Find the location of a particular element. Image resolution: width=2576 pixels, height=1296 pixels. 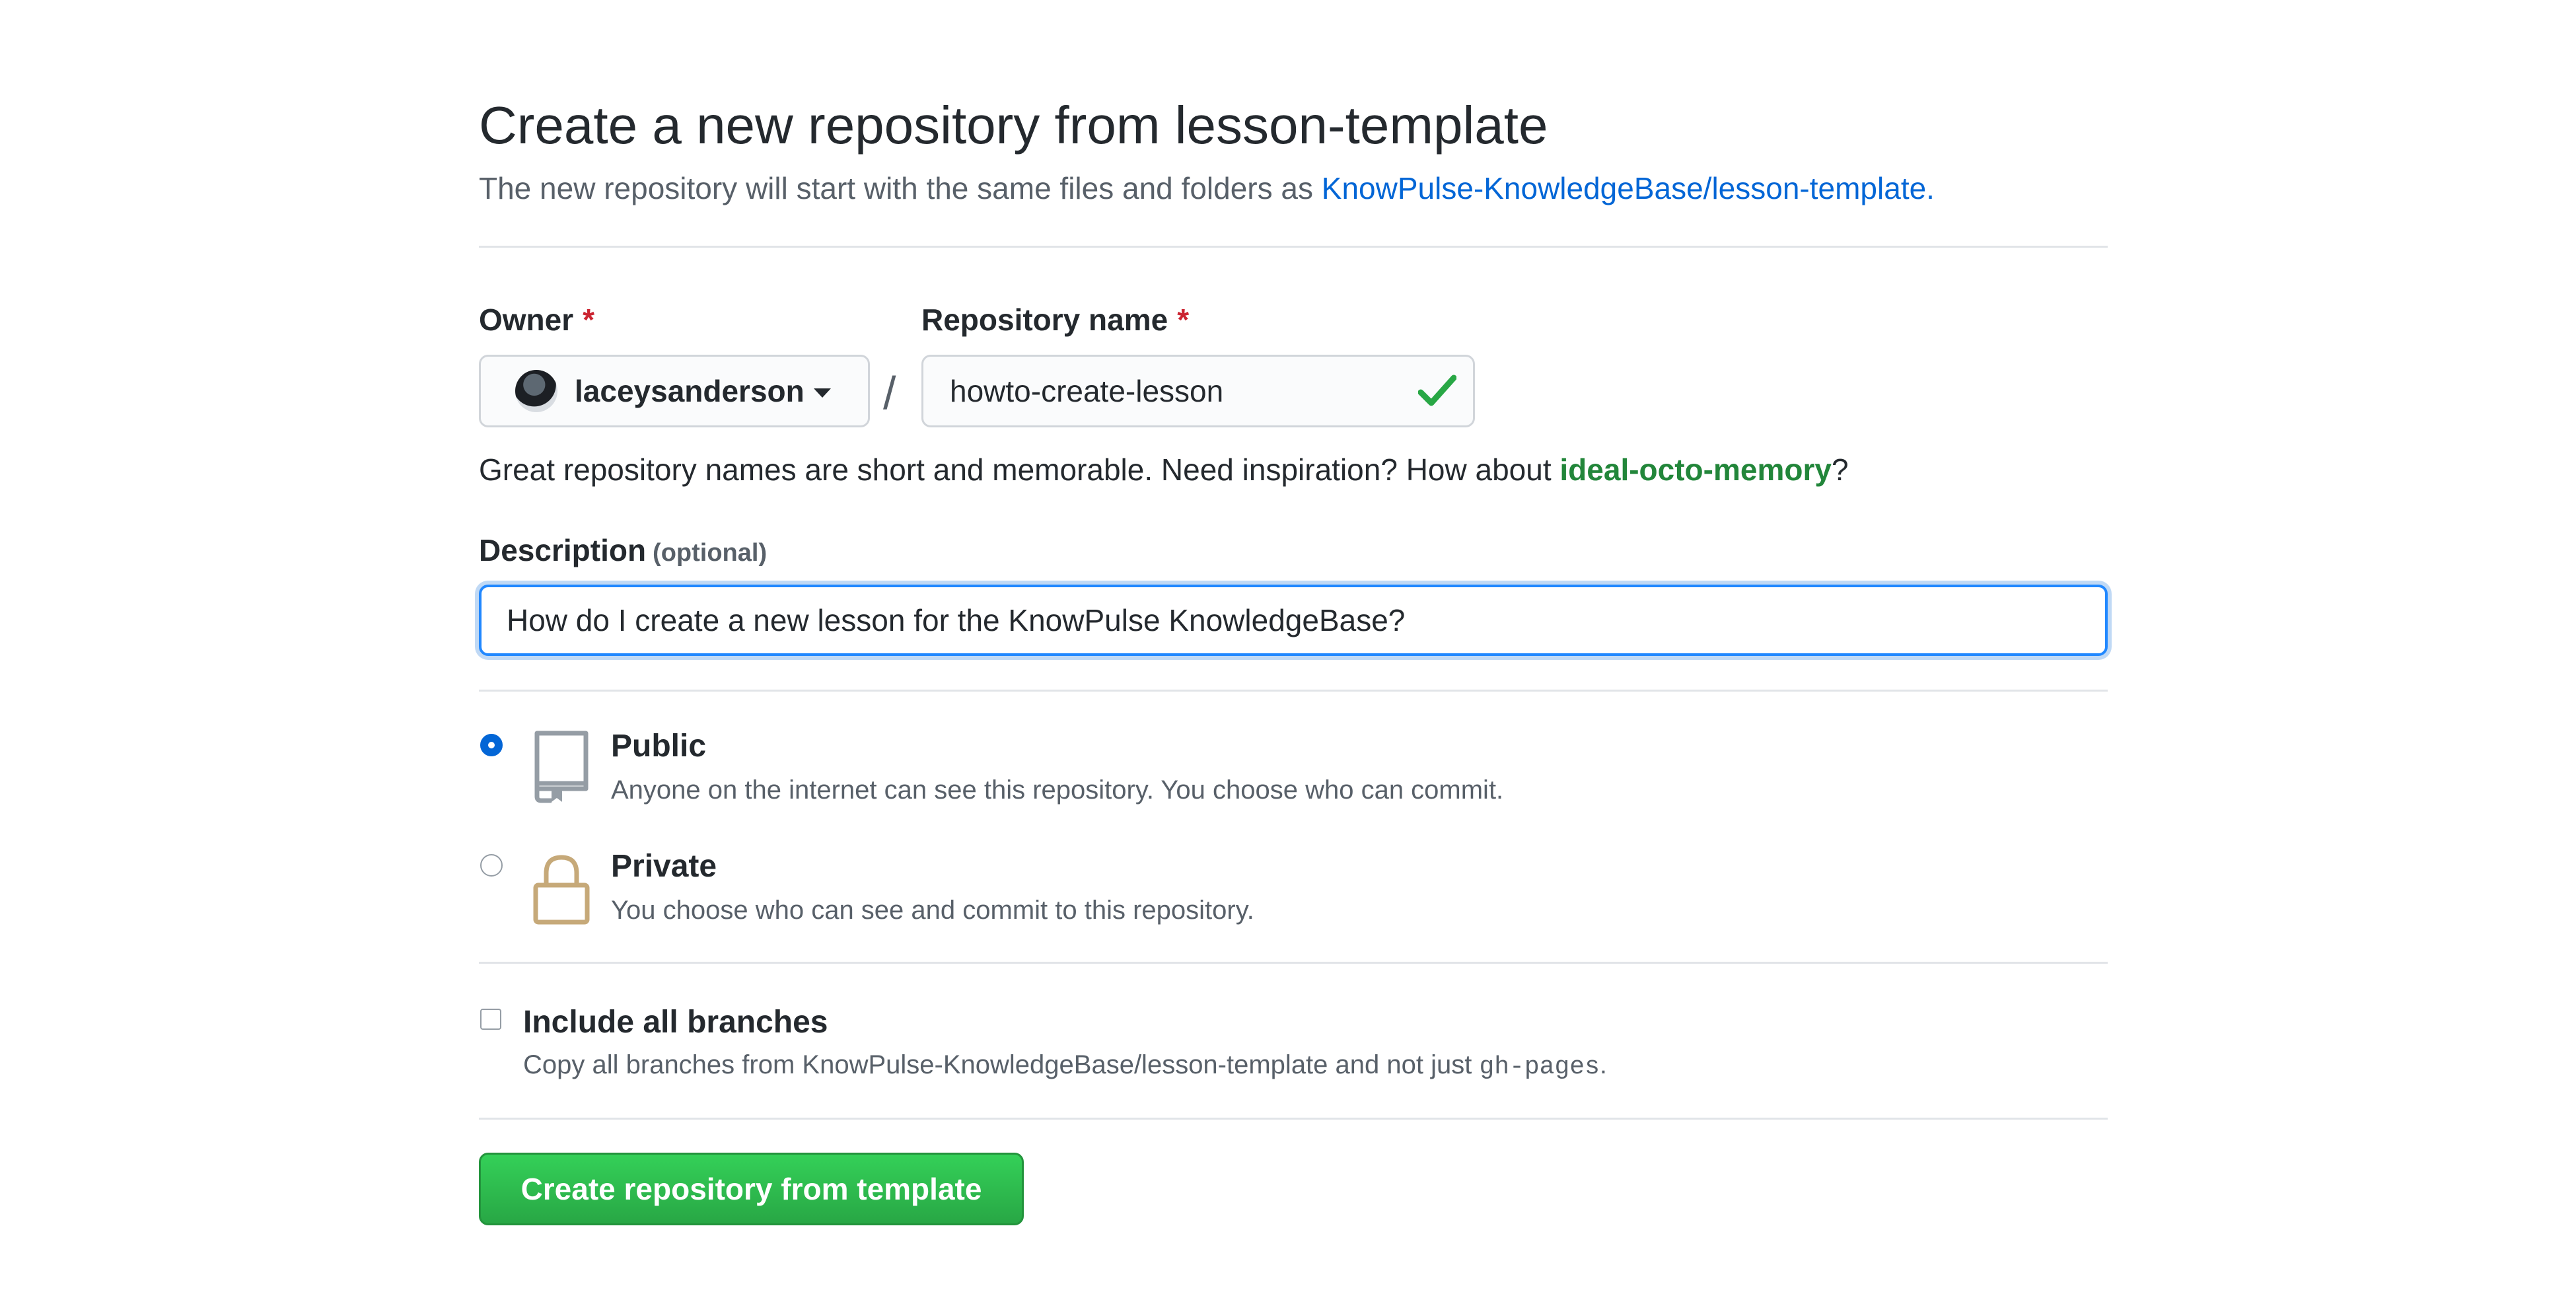

private-radio is located at coordinates (492, 865).